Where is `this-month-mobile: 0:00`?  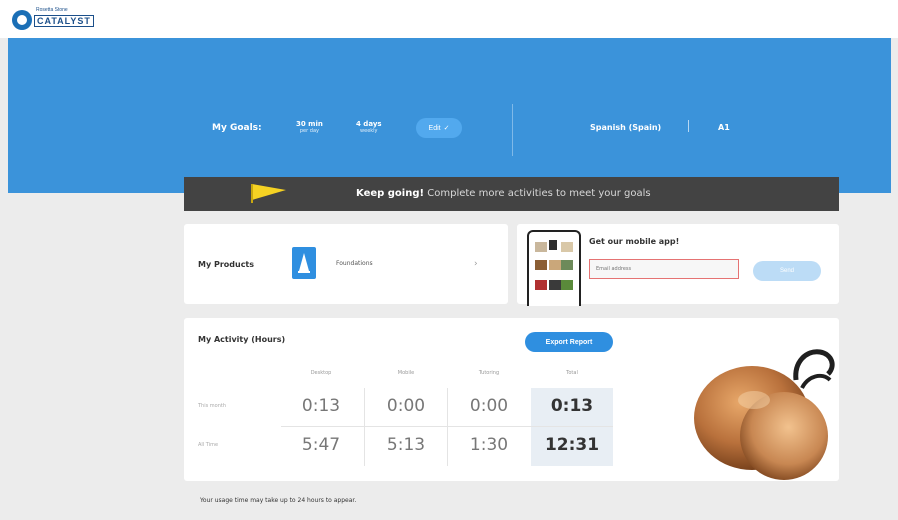 this-month-mobile: 0:00 is located at coordinates (406, 406).